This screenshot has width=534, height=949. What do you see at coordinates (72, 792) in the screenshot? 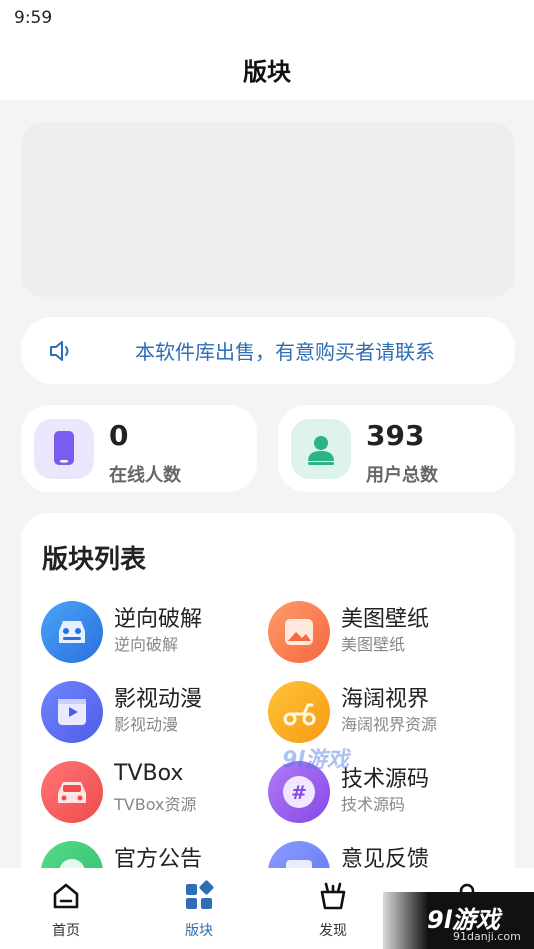
I see `car-front-icon` at bounding box center [72, 792].